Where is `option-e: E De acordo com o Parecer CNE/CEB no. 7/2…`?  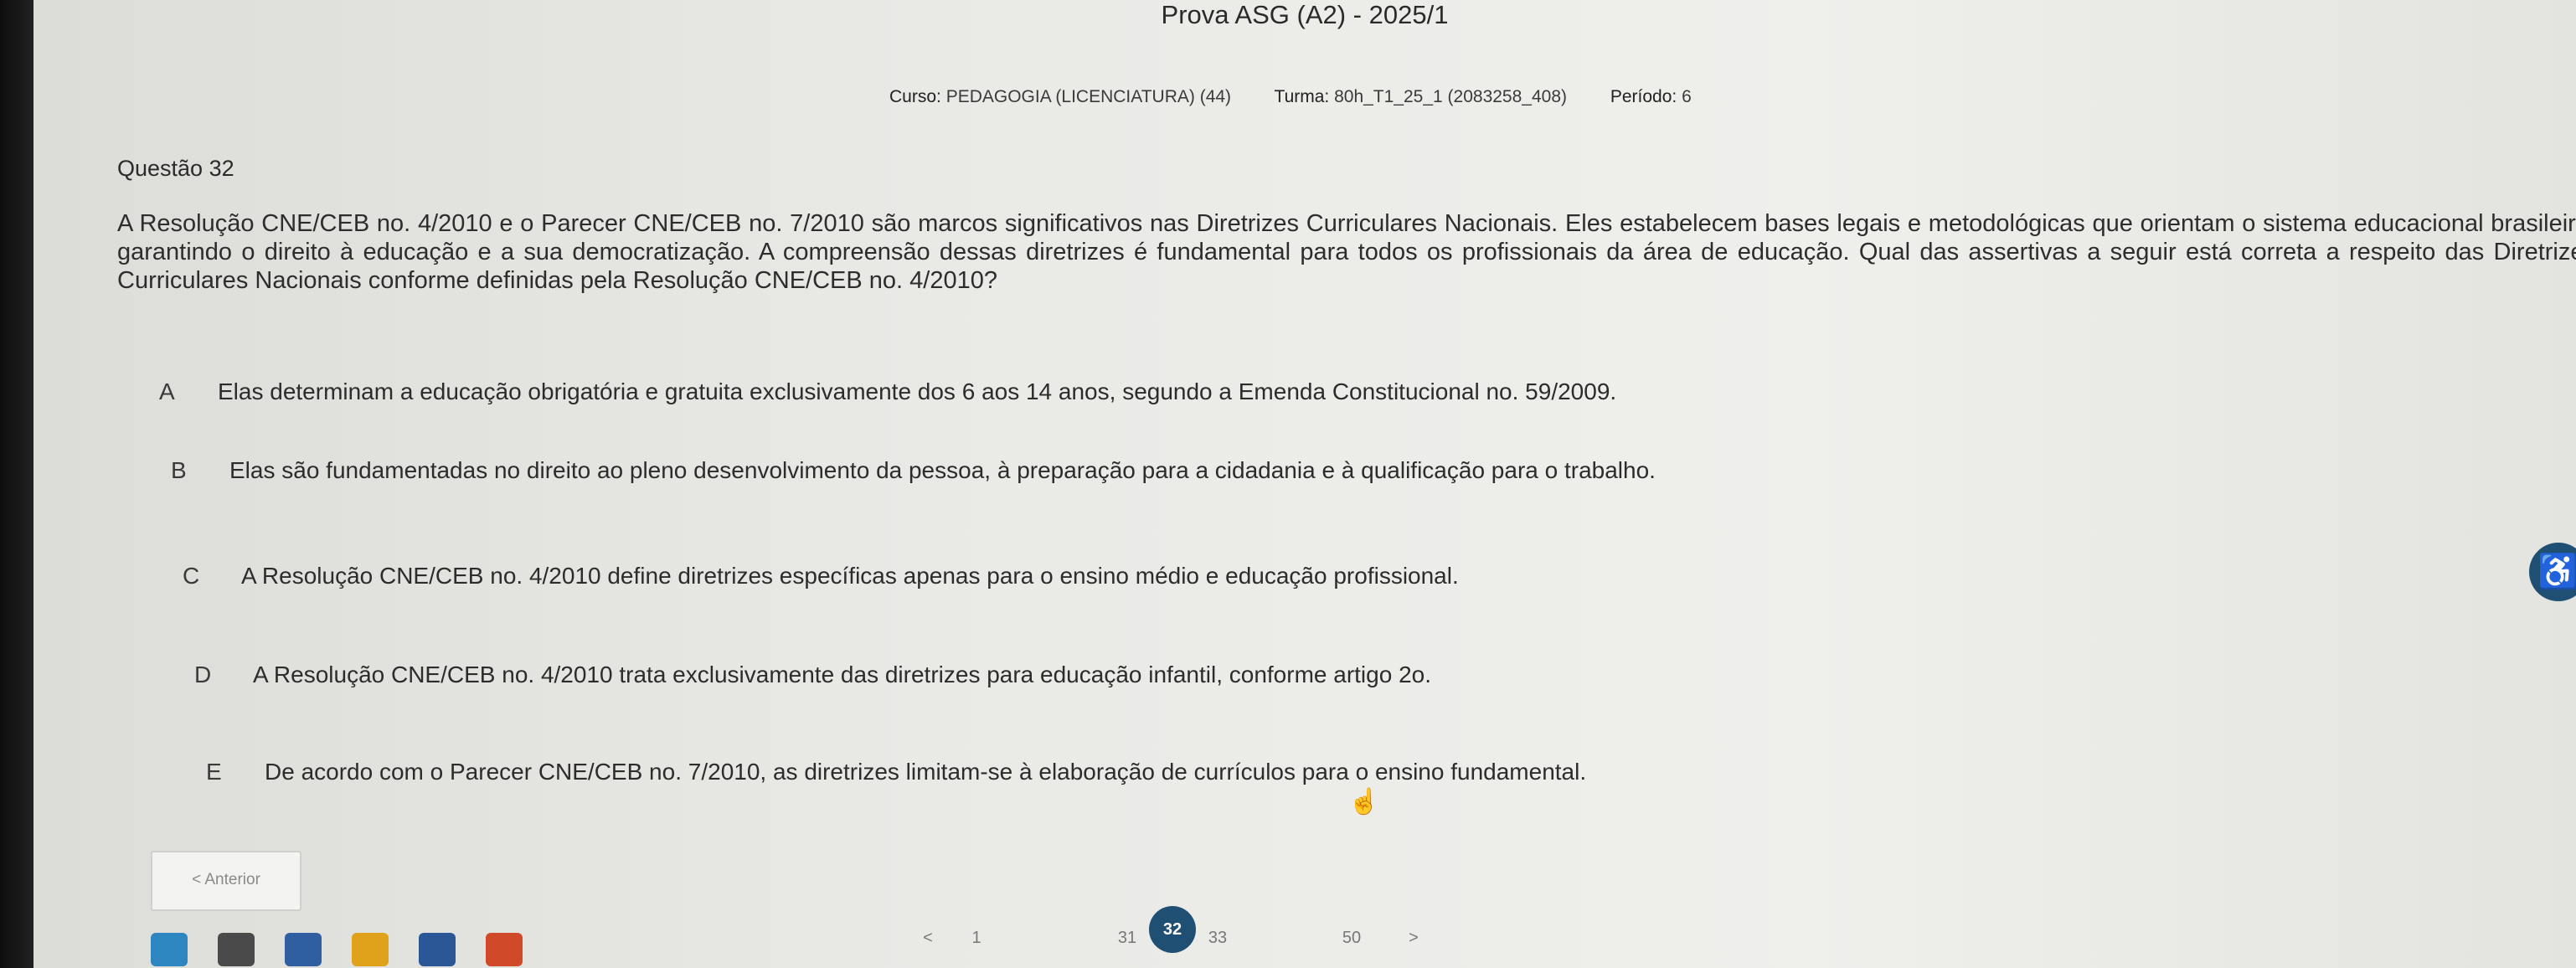
option-e: E De acordo com o Parecer CNE/CEB no. 7/2… is located at coordinates (896, 772).